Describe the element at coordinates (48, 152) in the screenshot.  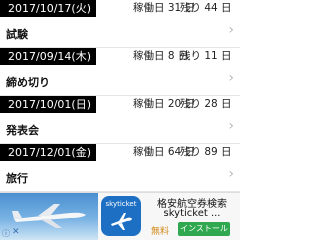
I see `entry-date: 2017/12/01(金)` at that location.